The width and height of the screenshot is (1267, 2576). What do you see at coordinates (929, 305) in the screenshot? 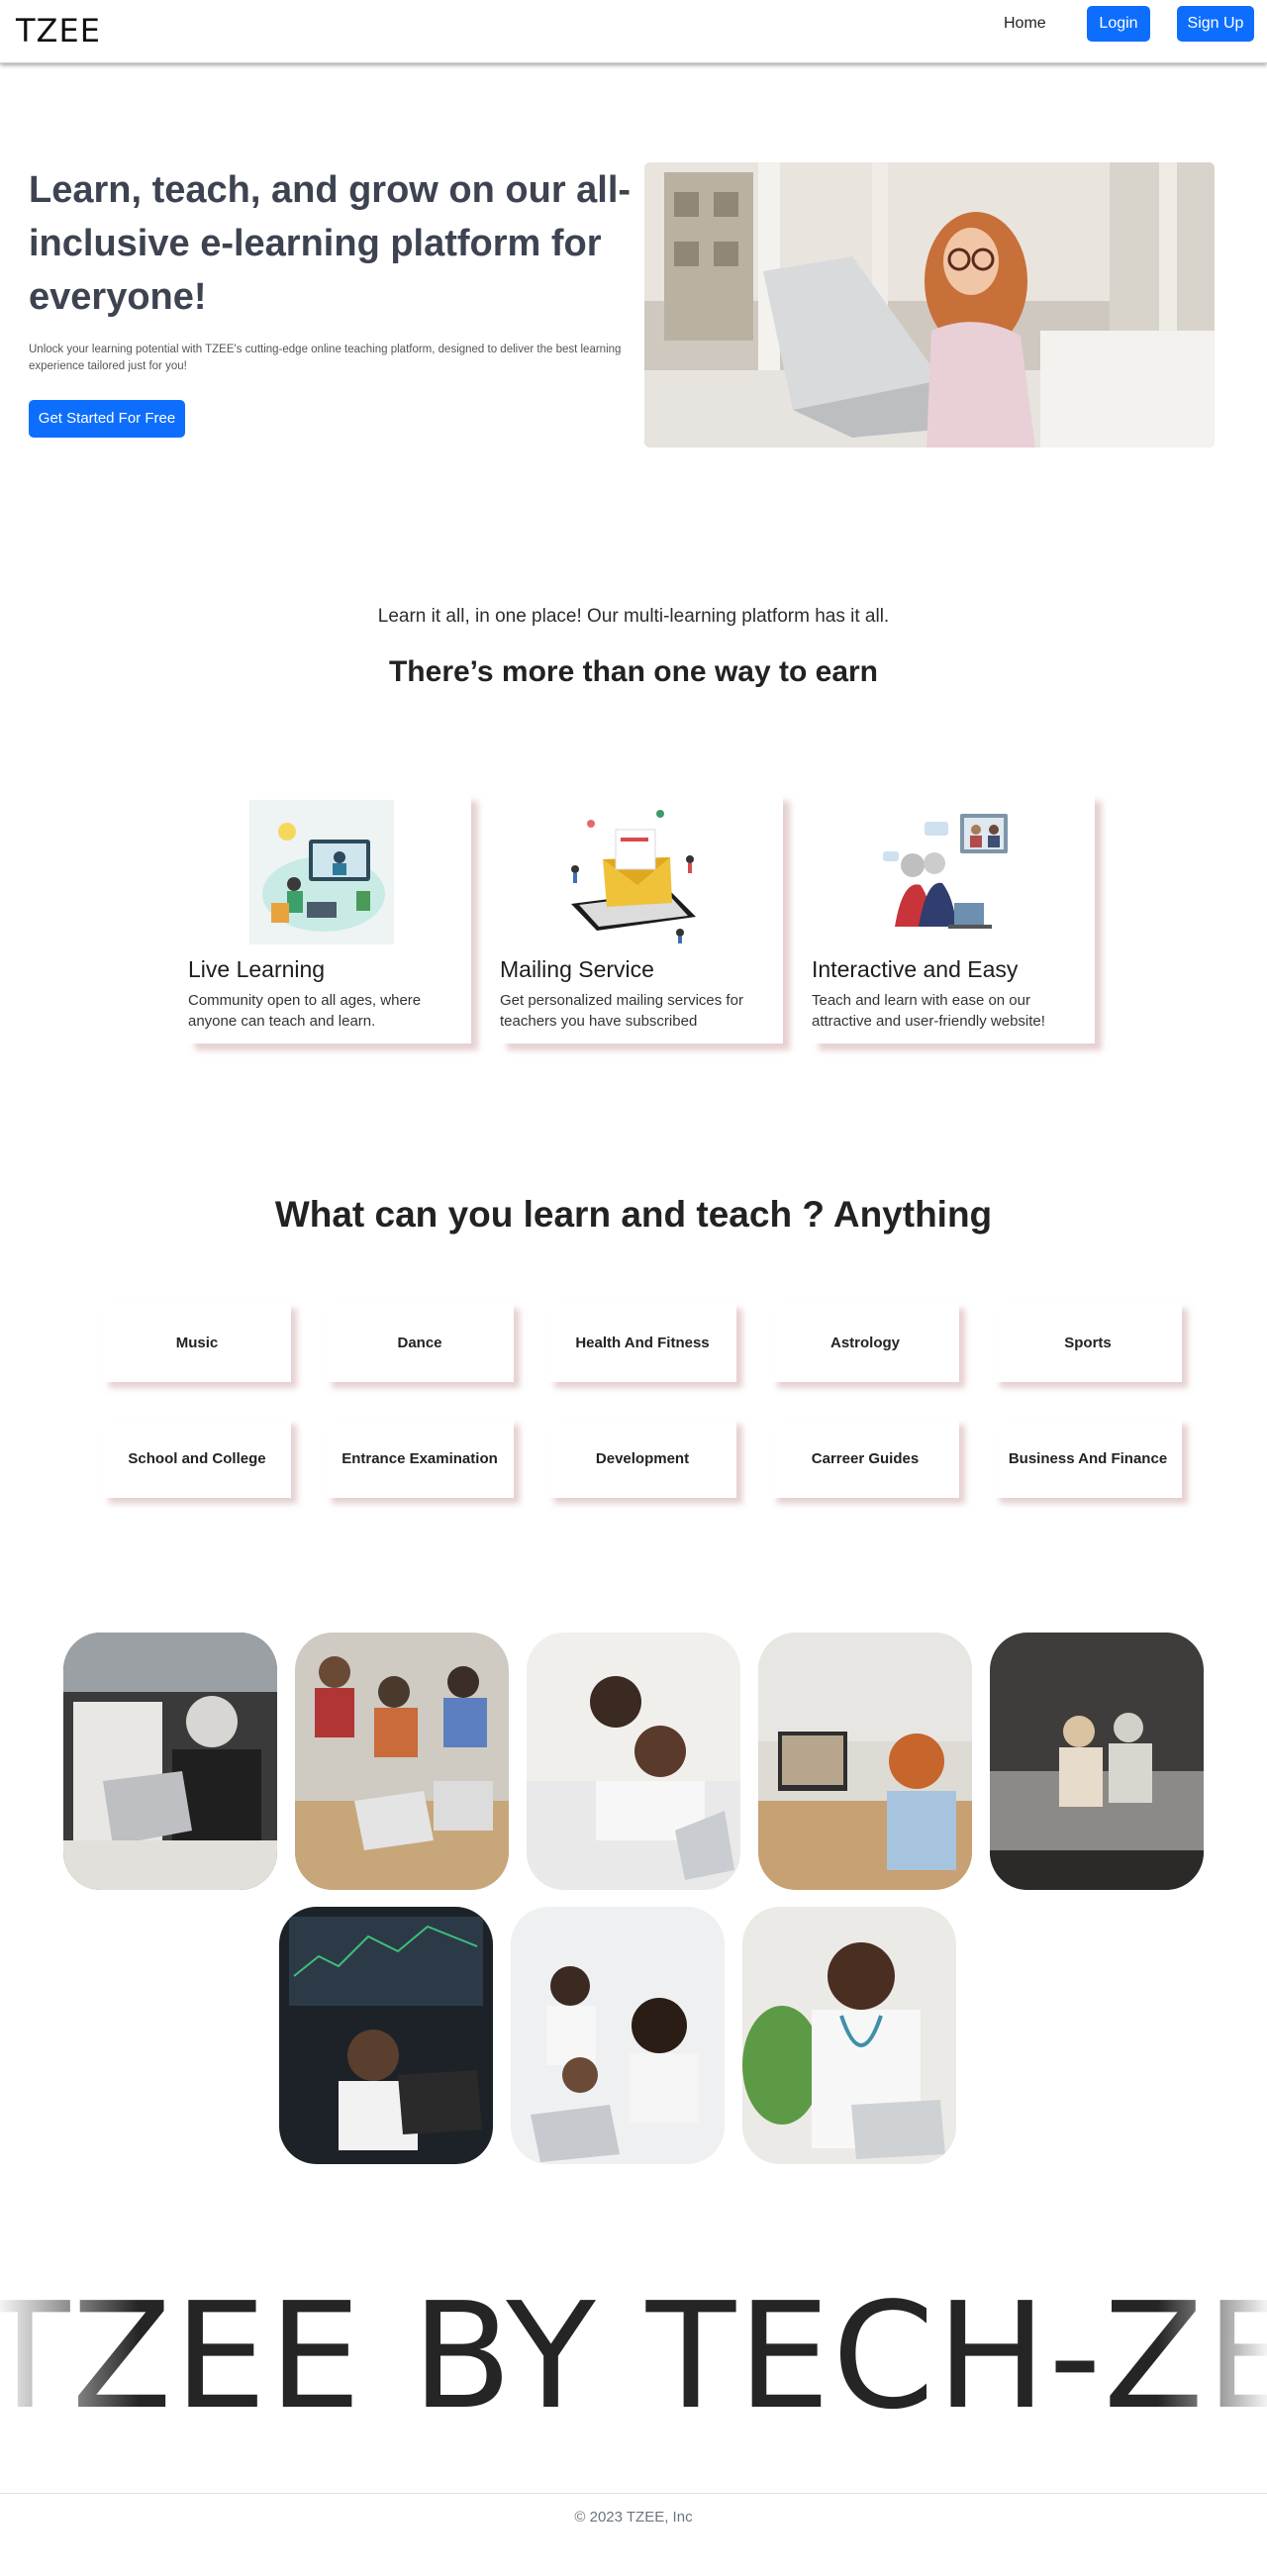
I see `hero-image` at bounding box center [929, 305].